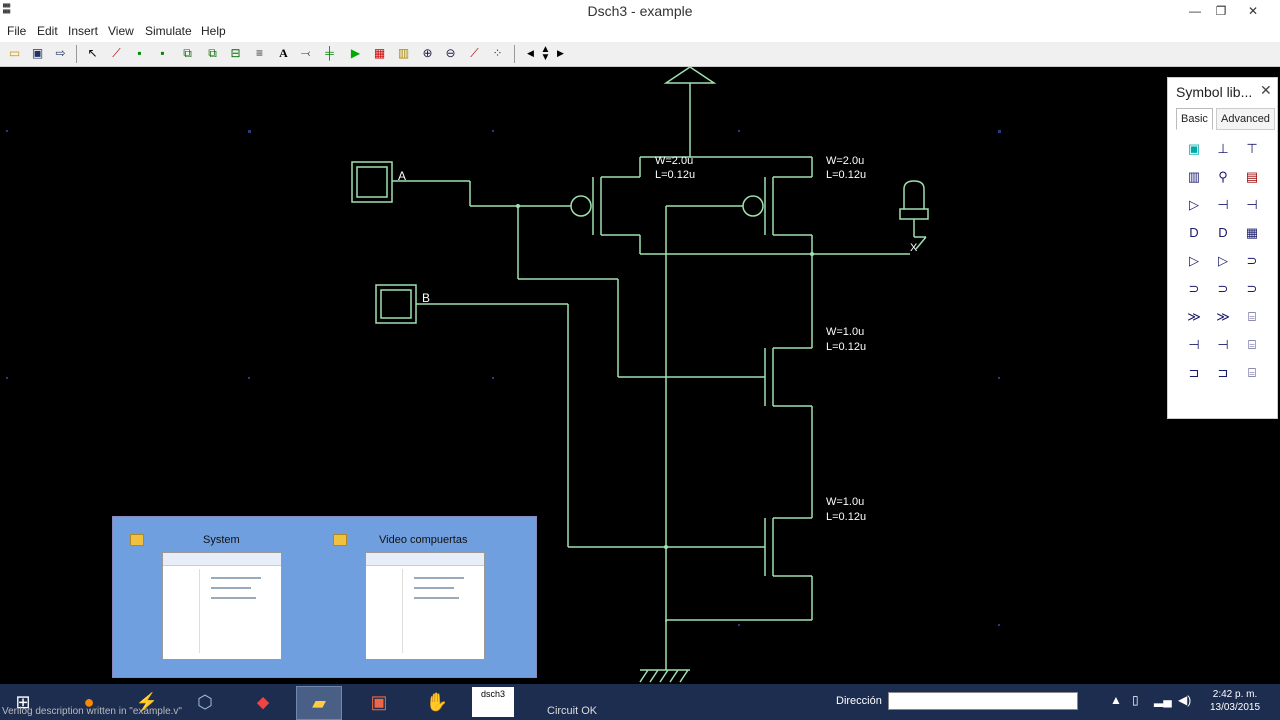  What do you see at coordinates (1252, 205) in the screenshot?
I see `pmos-icon: ⊣` at bounding box center [1252, 205].